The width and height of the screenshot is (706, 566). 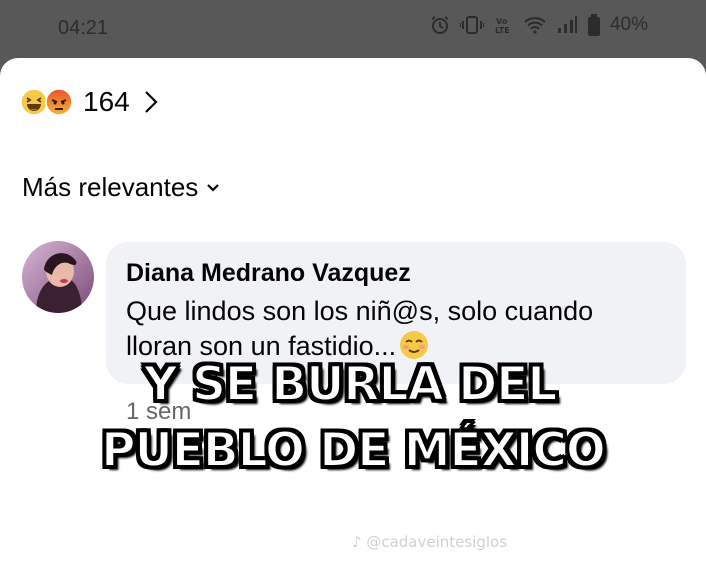 I want to click on svg-text: LTE, so click(x=502, y=30).